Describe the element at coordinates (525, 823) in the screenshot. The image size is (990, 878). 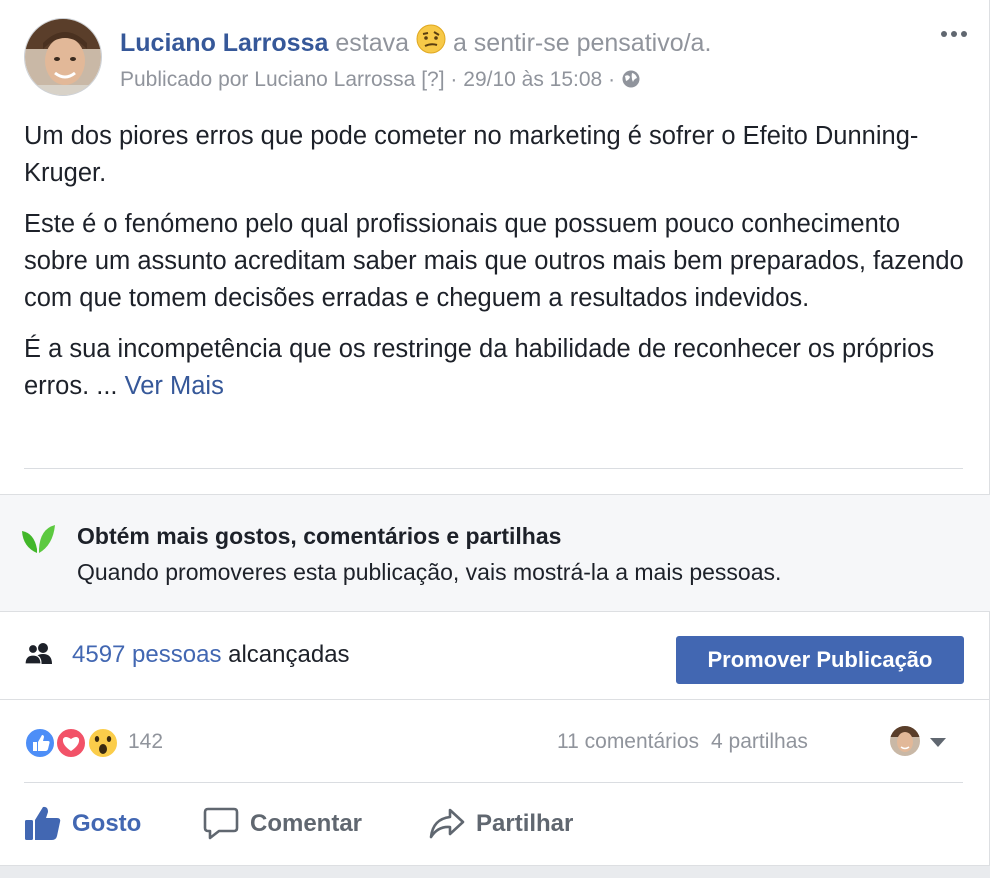
I see `share-label: Partilhar` at that location.